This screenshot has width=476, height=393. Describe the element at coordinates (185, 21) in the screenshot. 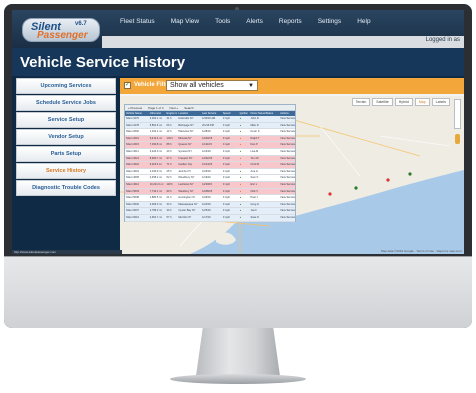

I see `menu-map-view: Map View` at that location.